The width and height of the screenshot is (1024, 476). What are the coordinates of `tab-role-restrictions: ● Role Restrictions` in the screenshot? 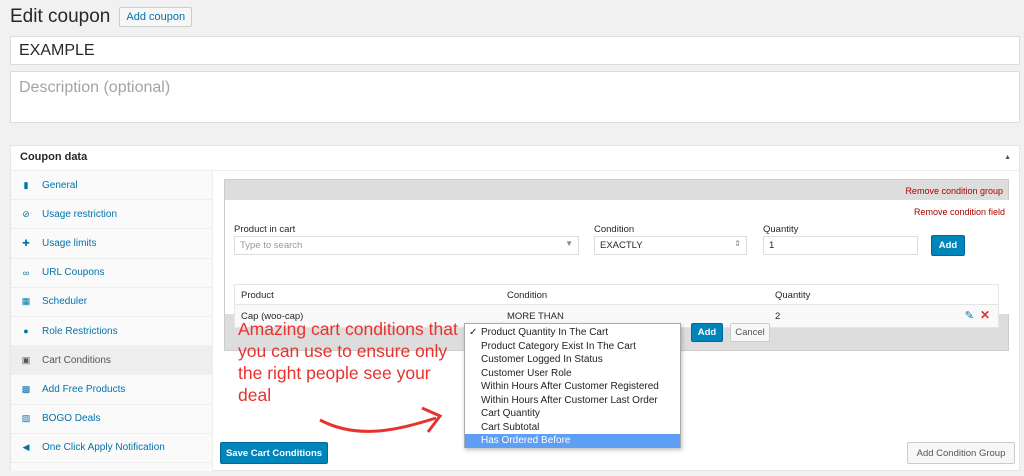 It's located at (111, 332).